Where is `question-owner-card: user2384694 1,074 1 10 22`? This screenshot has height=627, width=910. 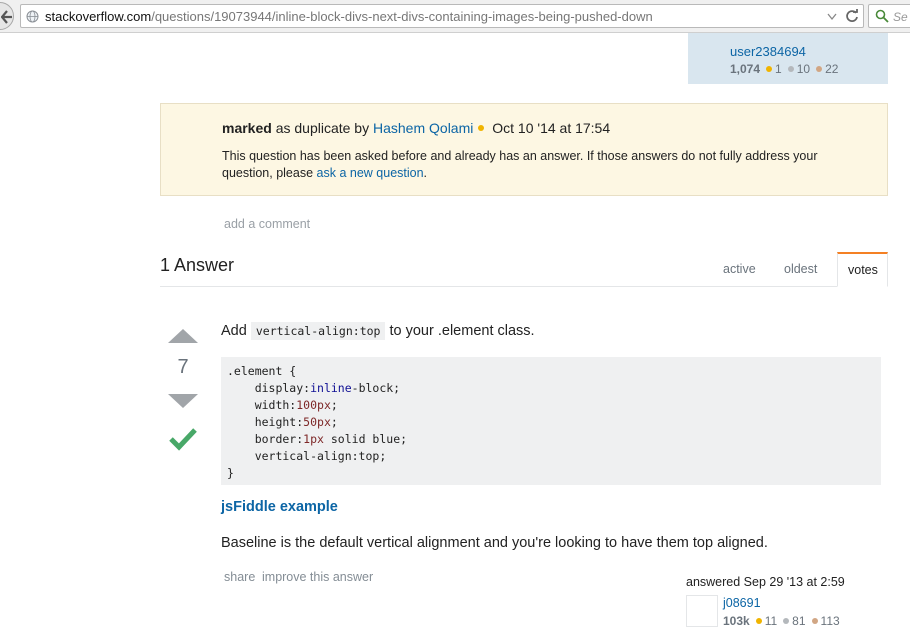
question-owner-card: user2384694 1,074 1 10 22 is located at coordinates (788, 58).